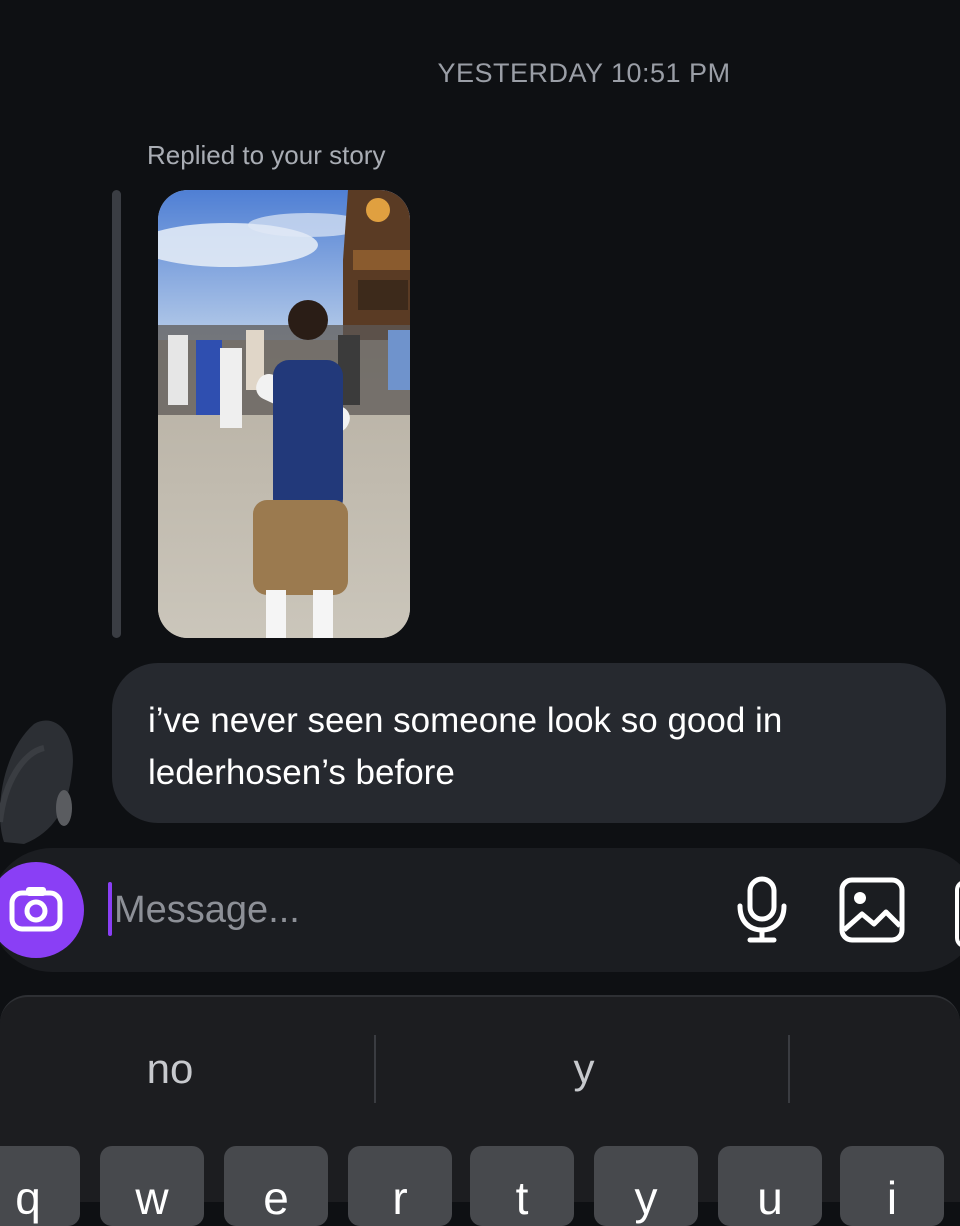  I want to click on key-w: w, so click(152, 1186).